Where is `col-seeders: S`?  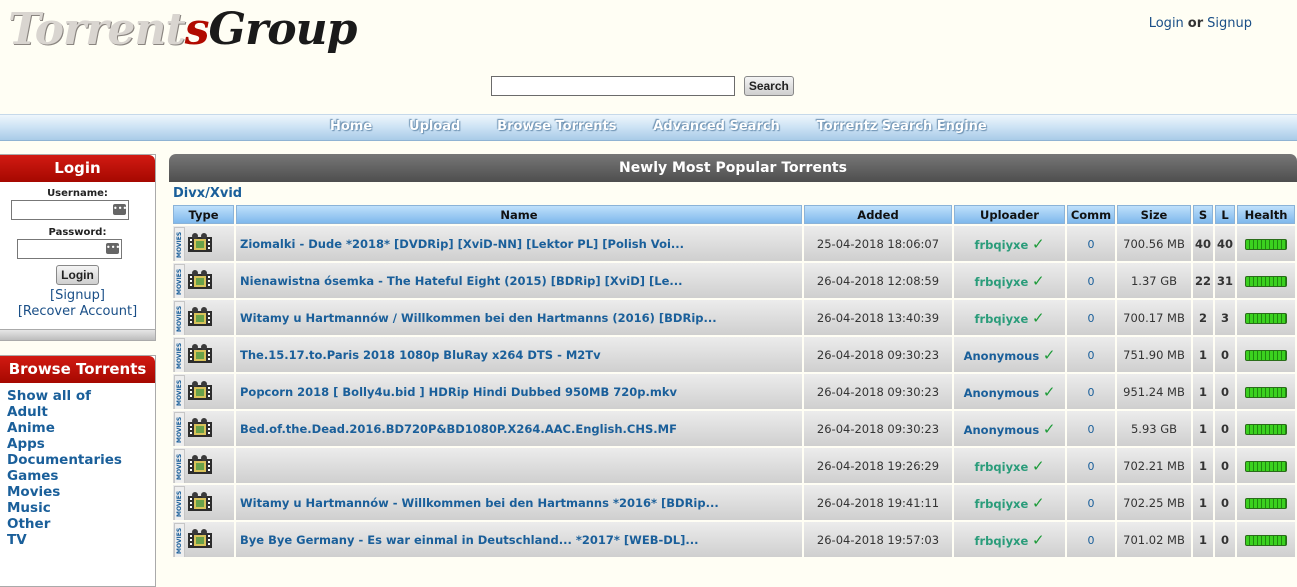
col-seeders: S is located at coordinates (1203, 214).